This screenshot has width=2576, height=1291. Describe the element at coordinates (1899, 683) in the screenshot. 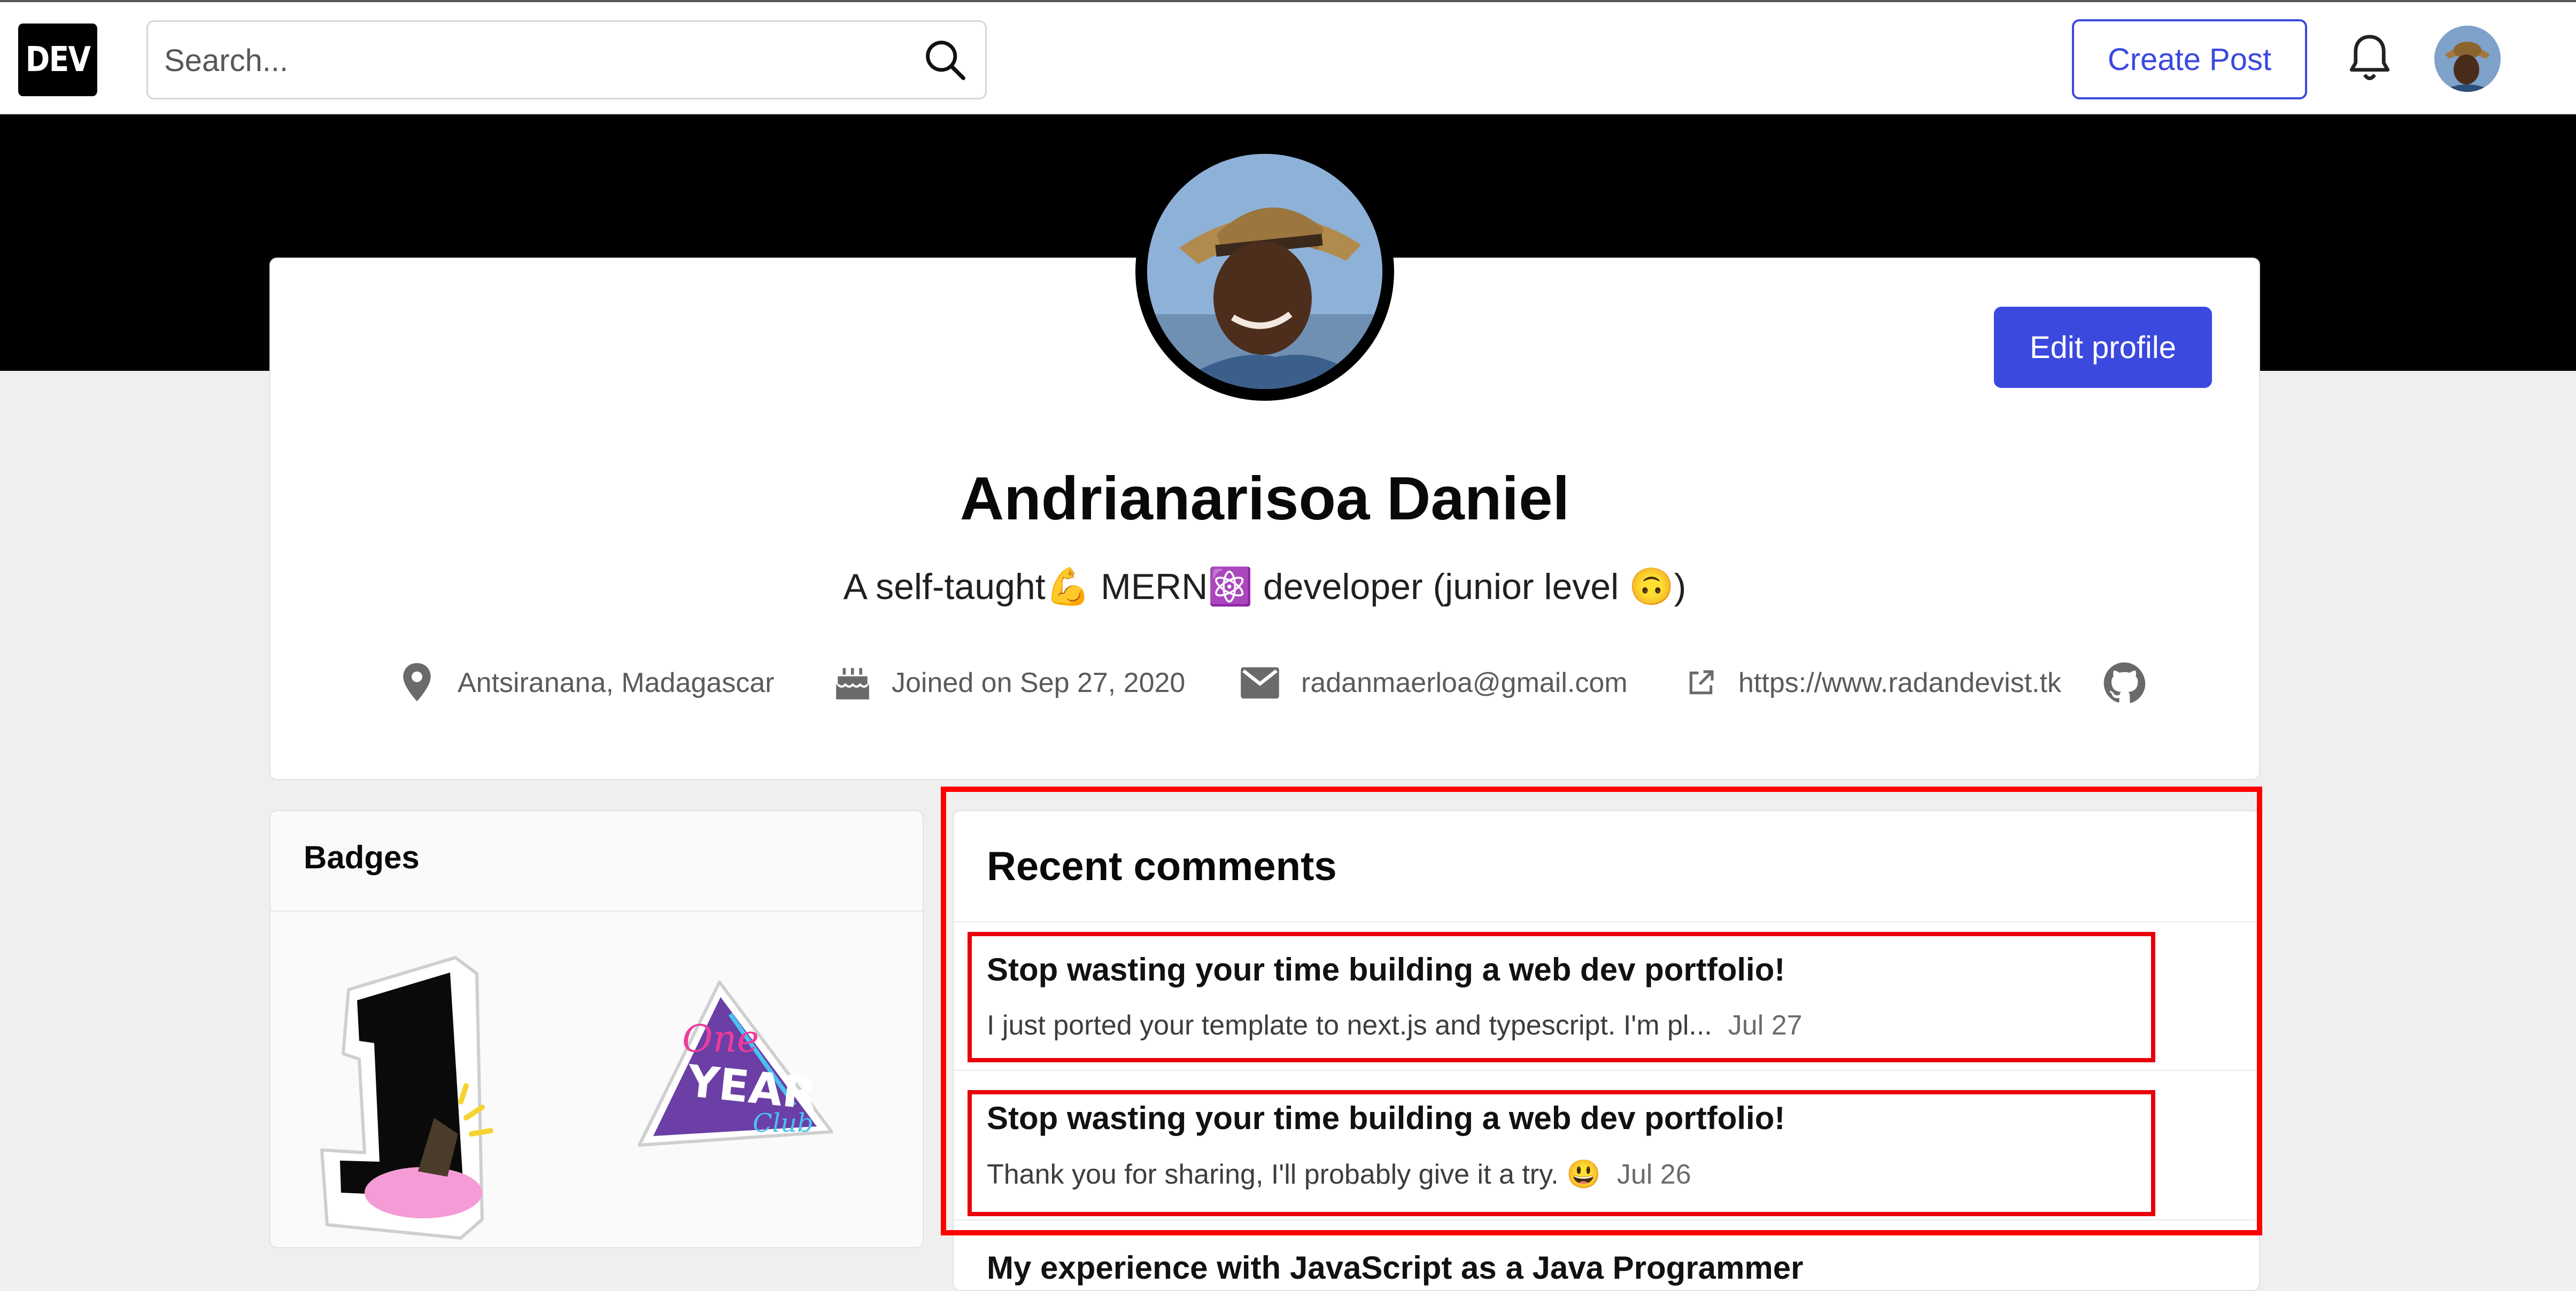

I see `website-link: https://www.radandevist.tk` at that location.